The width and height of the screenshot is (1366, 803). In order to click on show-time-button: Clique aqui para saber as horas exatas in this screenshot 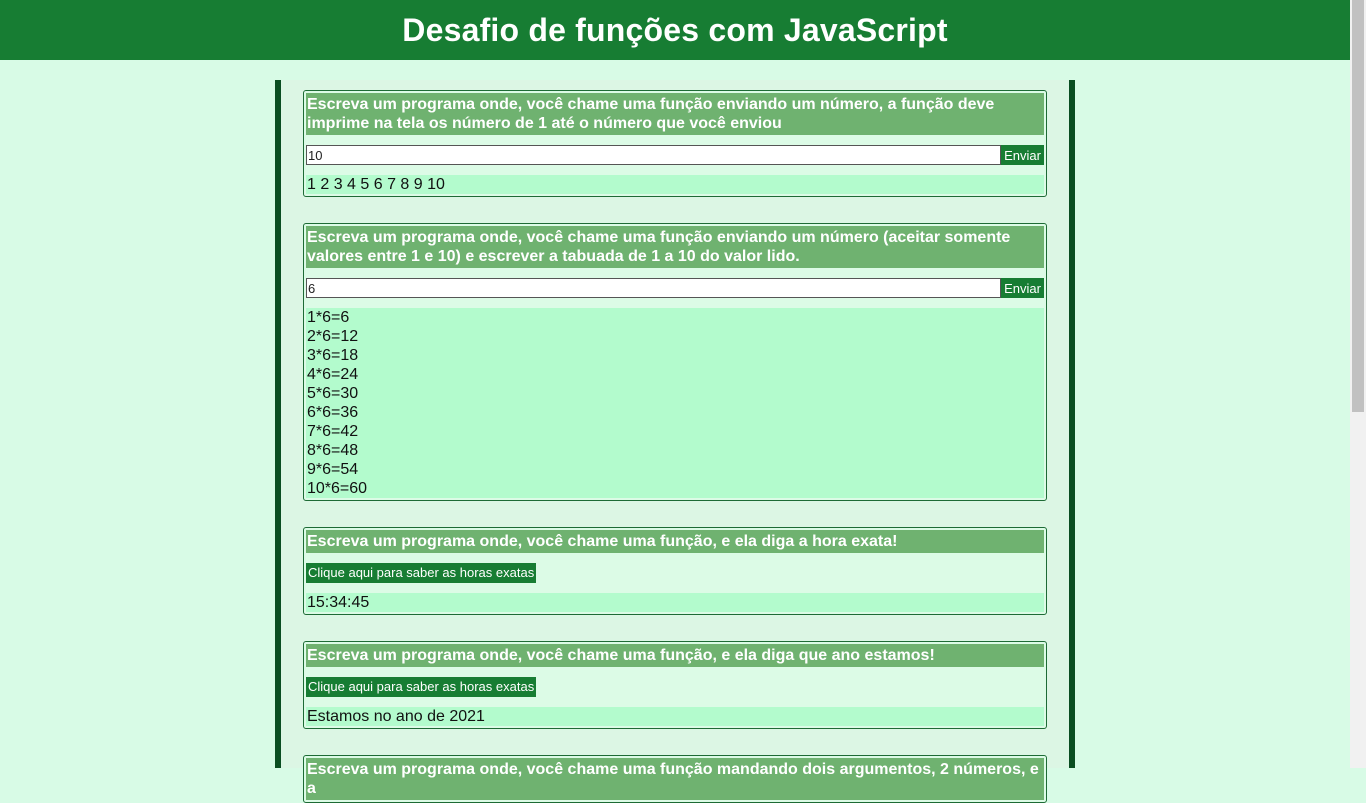, I will do `click(421, 573)`.